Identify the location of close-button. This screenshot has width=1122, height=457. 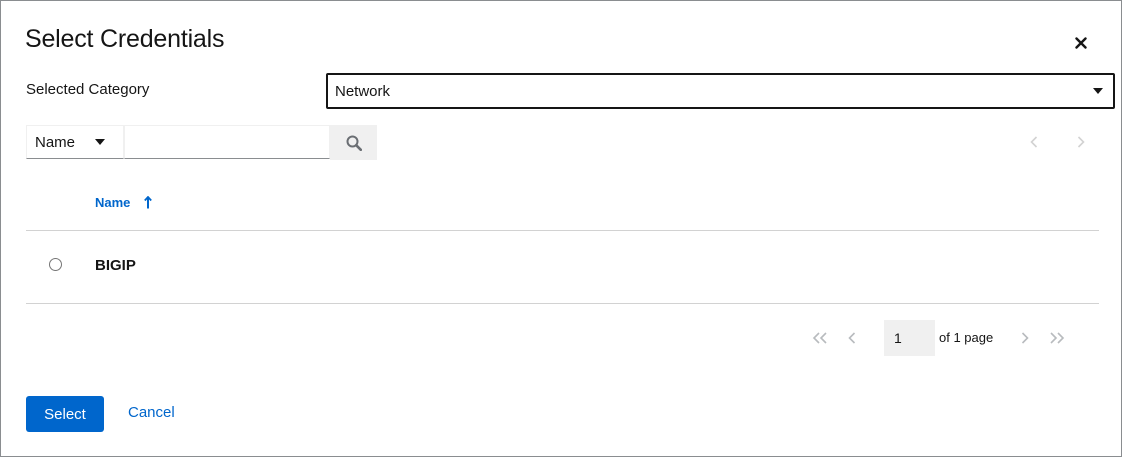
(1081, 43).